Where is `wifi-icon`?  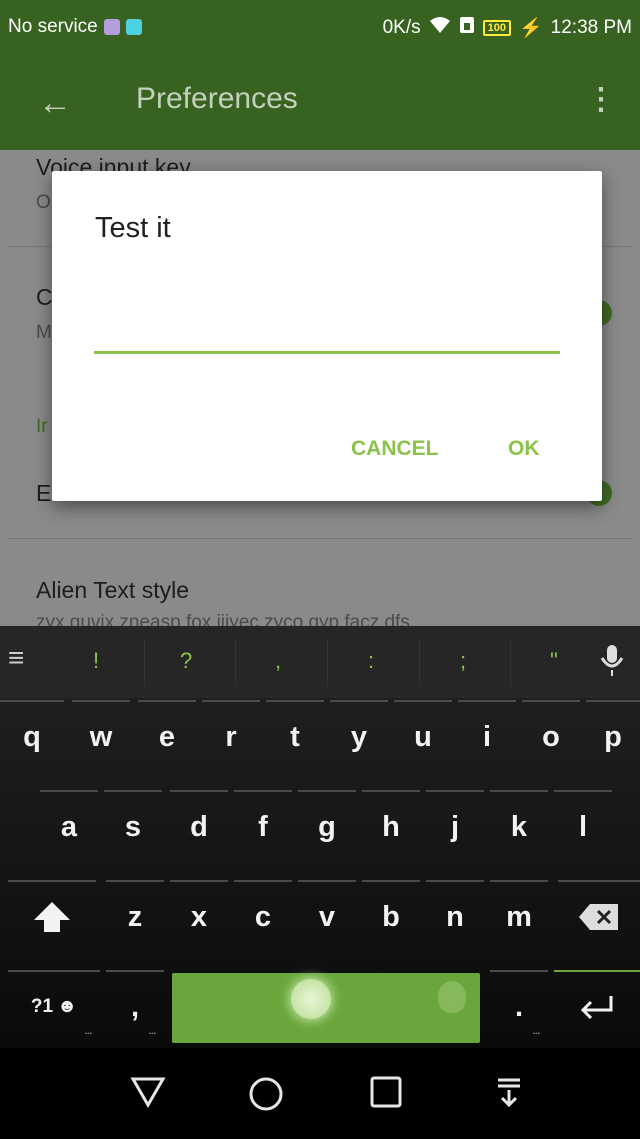
wifi-icon is located at coordinates (440, 28).